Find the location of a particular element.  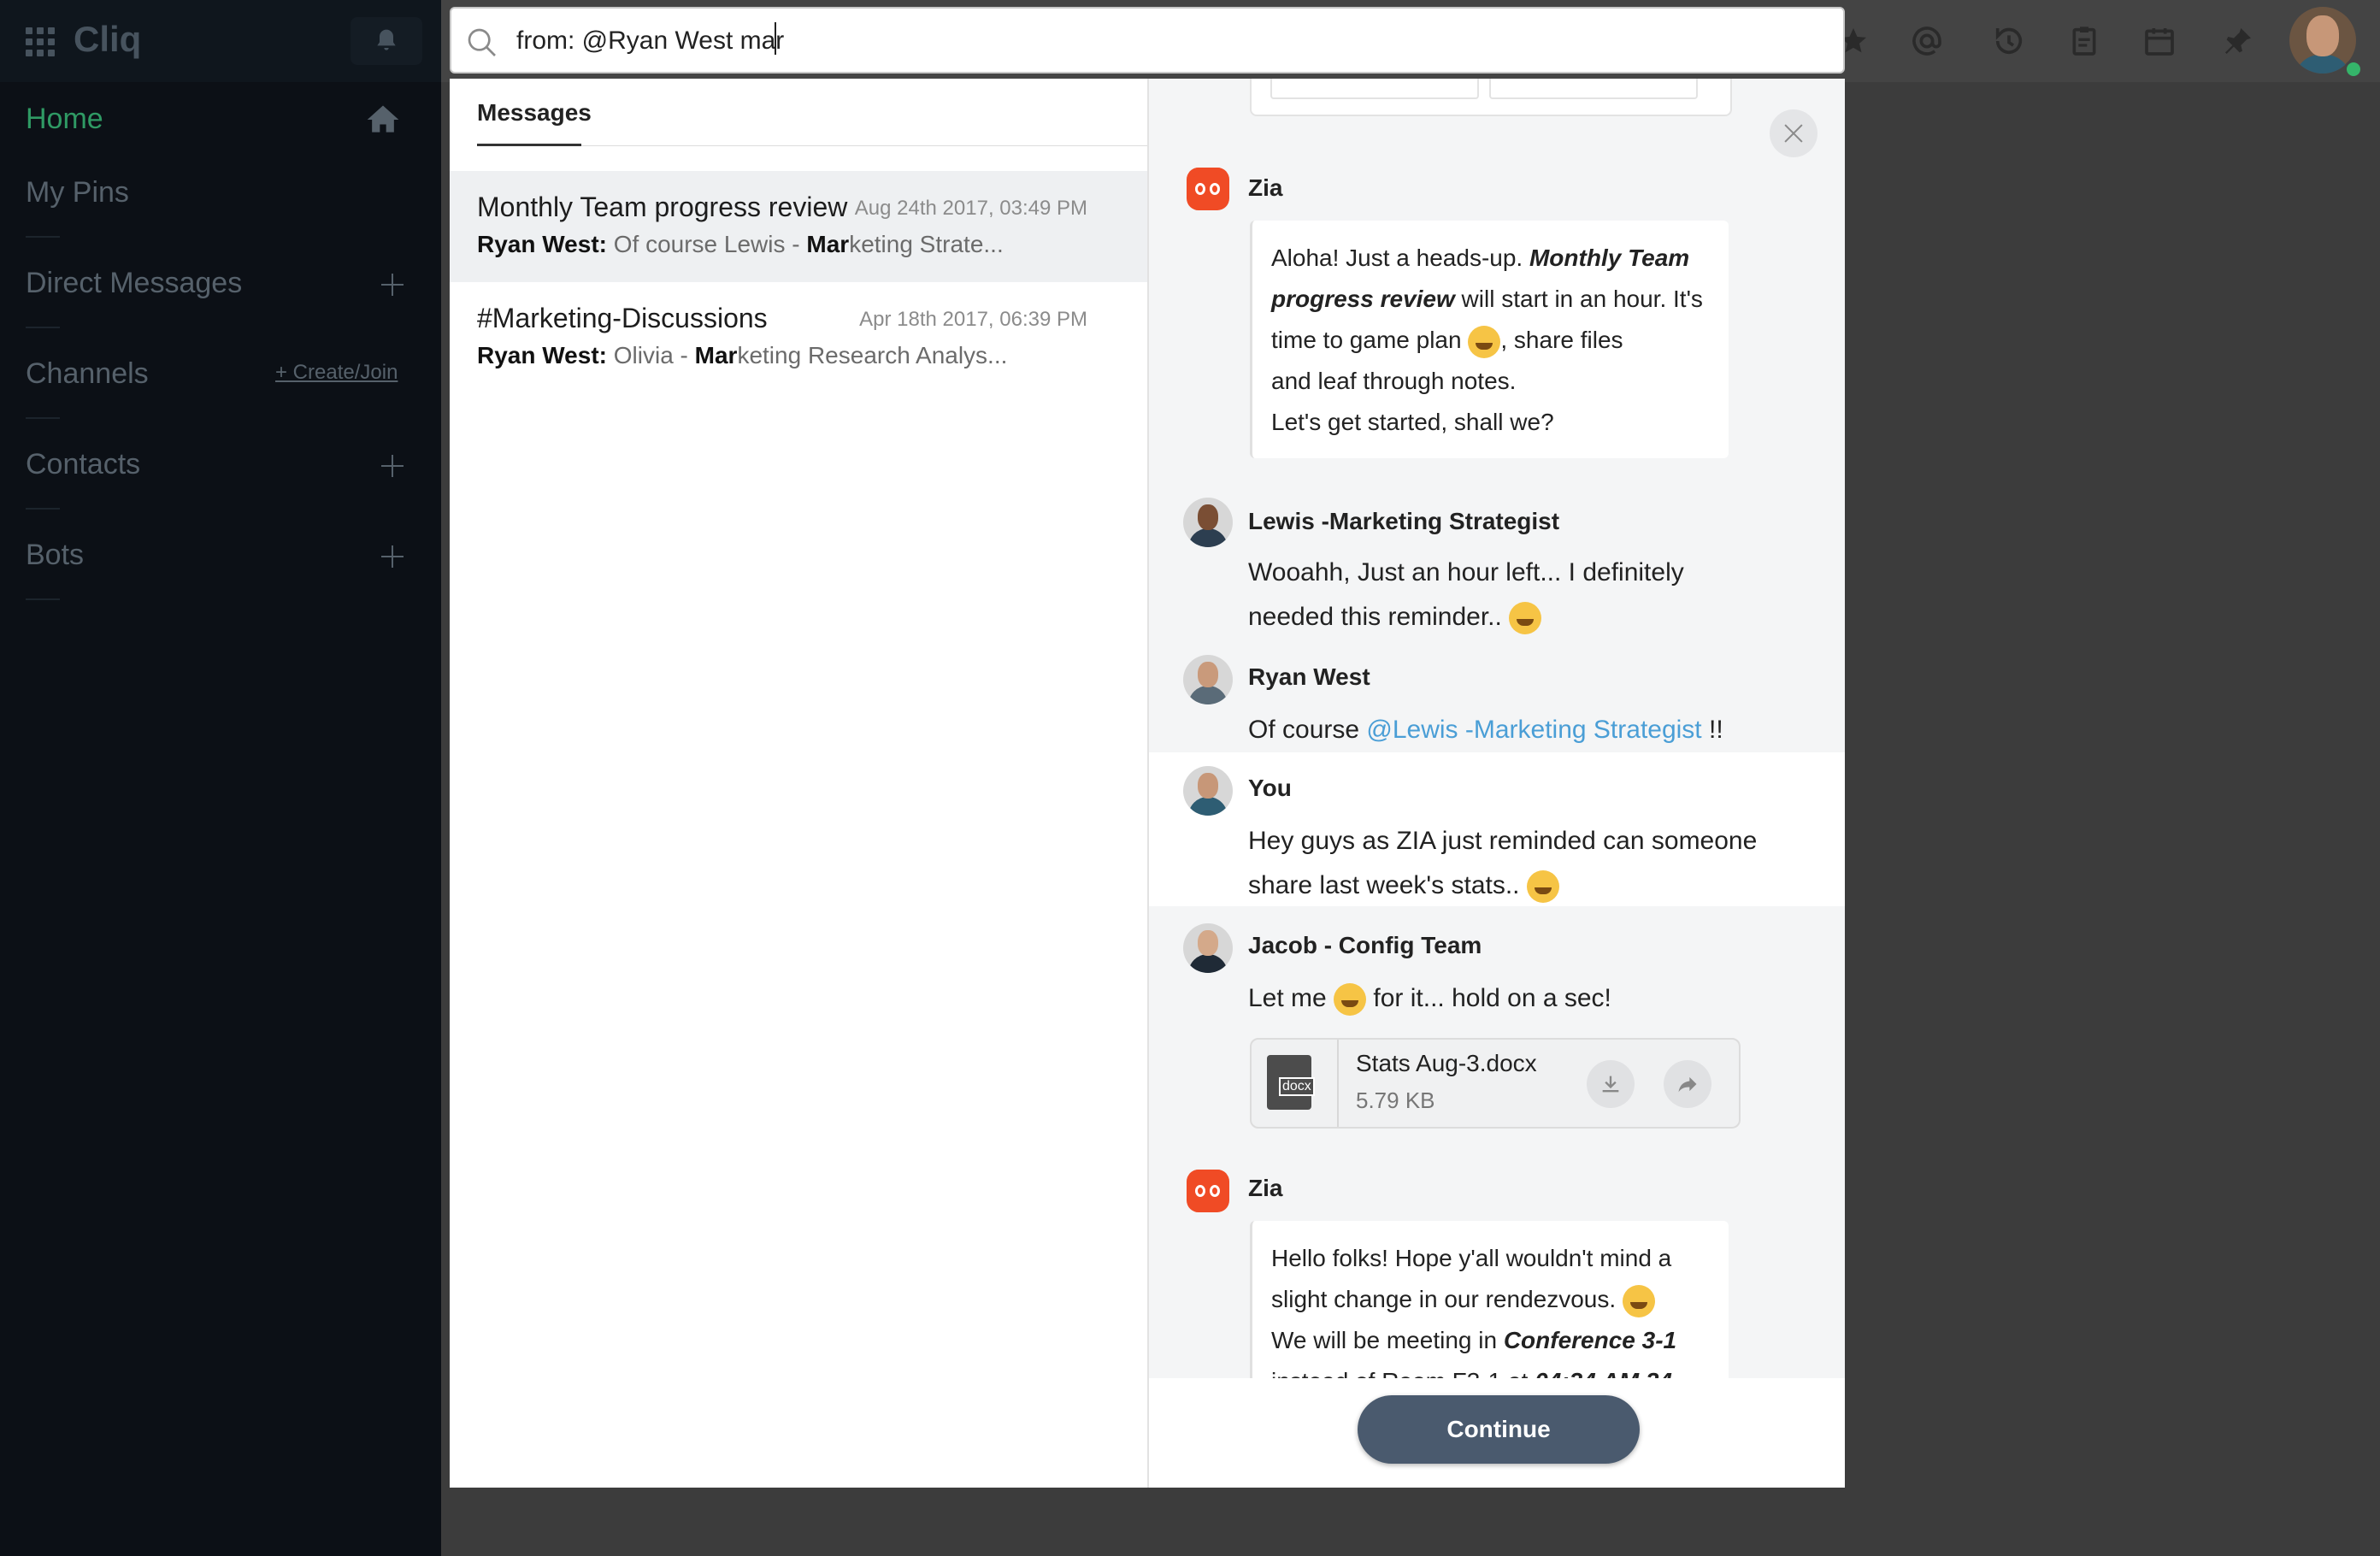

result-date: Apr 18th 2017, 06:39 PM is located at coordinates (973, 319).